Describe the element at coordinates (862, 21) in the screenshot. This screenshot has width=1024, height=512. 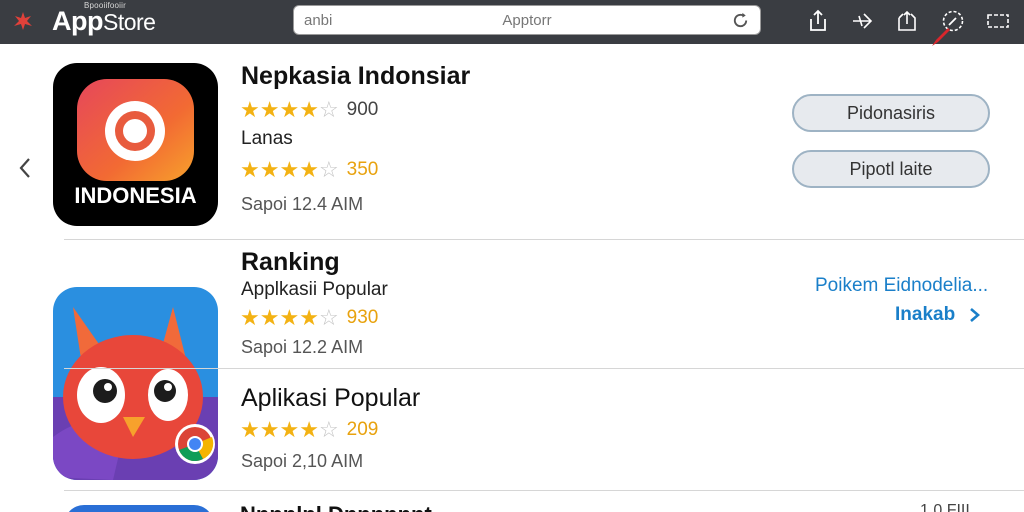
I see `send-icon` at that location.